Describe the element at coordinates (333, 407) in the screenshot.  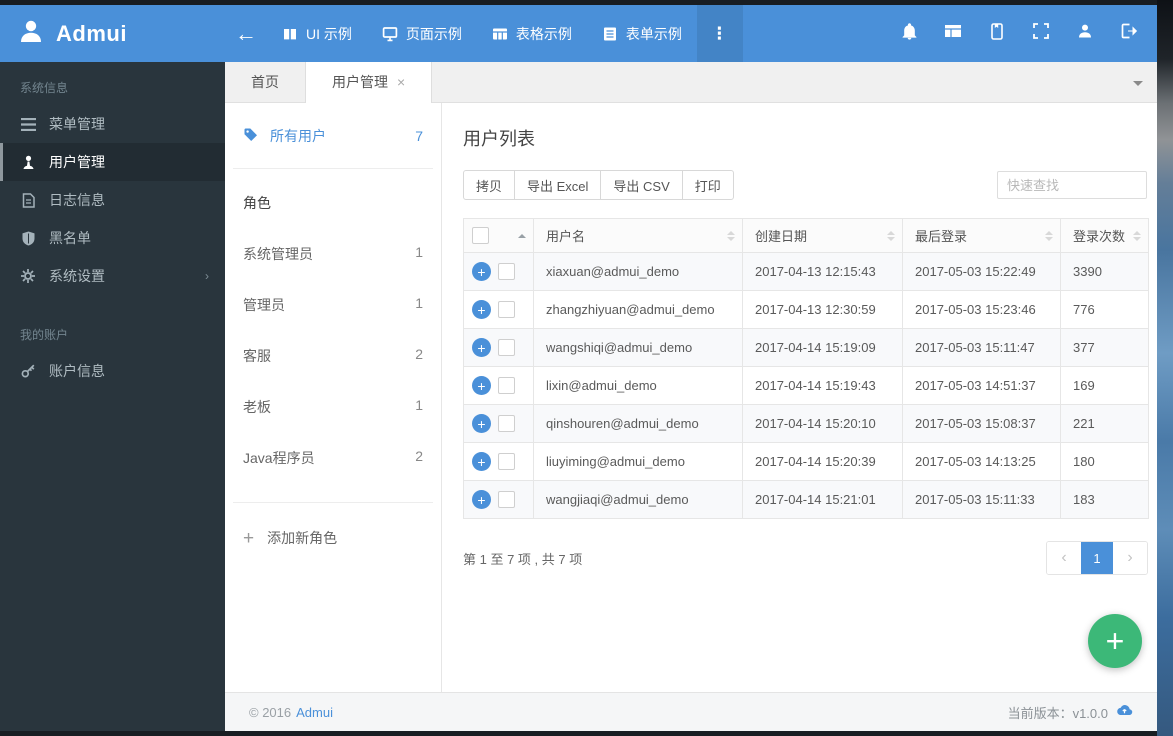
I see `role-list-item: 老板 1` at that location.